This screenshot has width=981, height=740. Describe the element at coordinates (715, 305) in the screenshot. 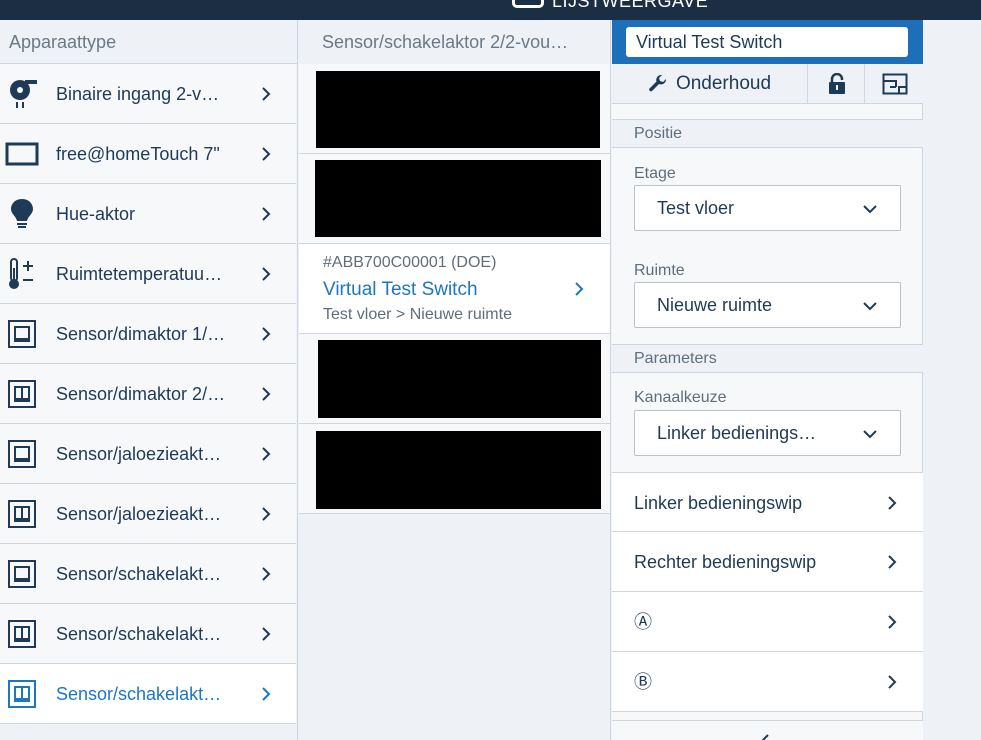

I see `room-select-value: Nieuwe ruimte` at that location.